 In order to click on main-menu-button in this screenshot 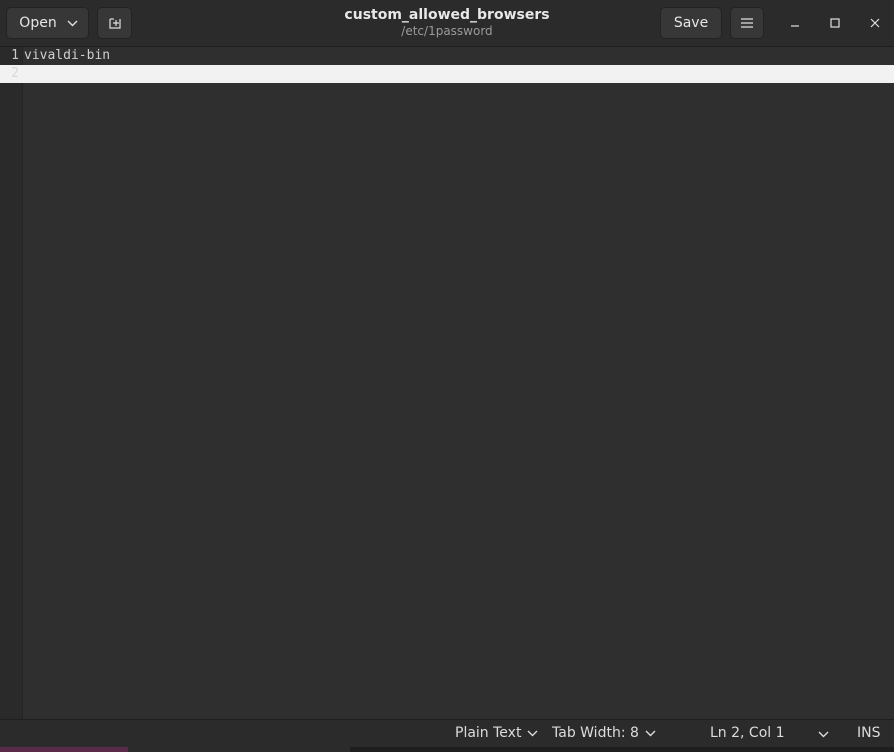, I will do `click(747, 23)`.